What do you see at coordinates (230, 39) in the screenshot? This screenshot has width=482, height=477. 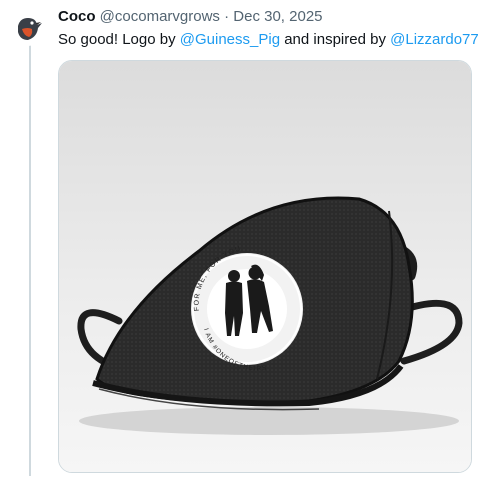 I see `mention-guiness-pig: @Guiness_Pig` at bounding box center [230, 39].